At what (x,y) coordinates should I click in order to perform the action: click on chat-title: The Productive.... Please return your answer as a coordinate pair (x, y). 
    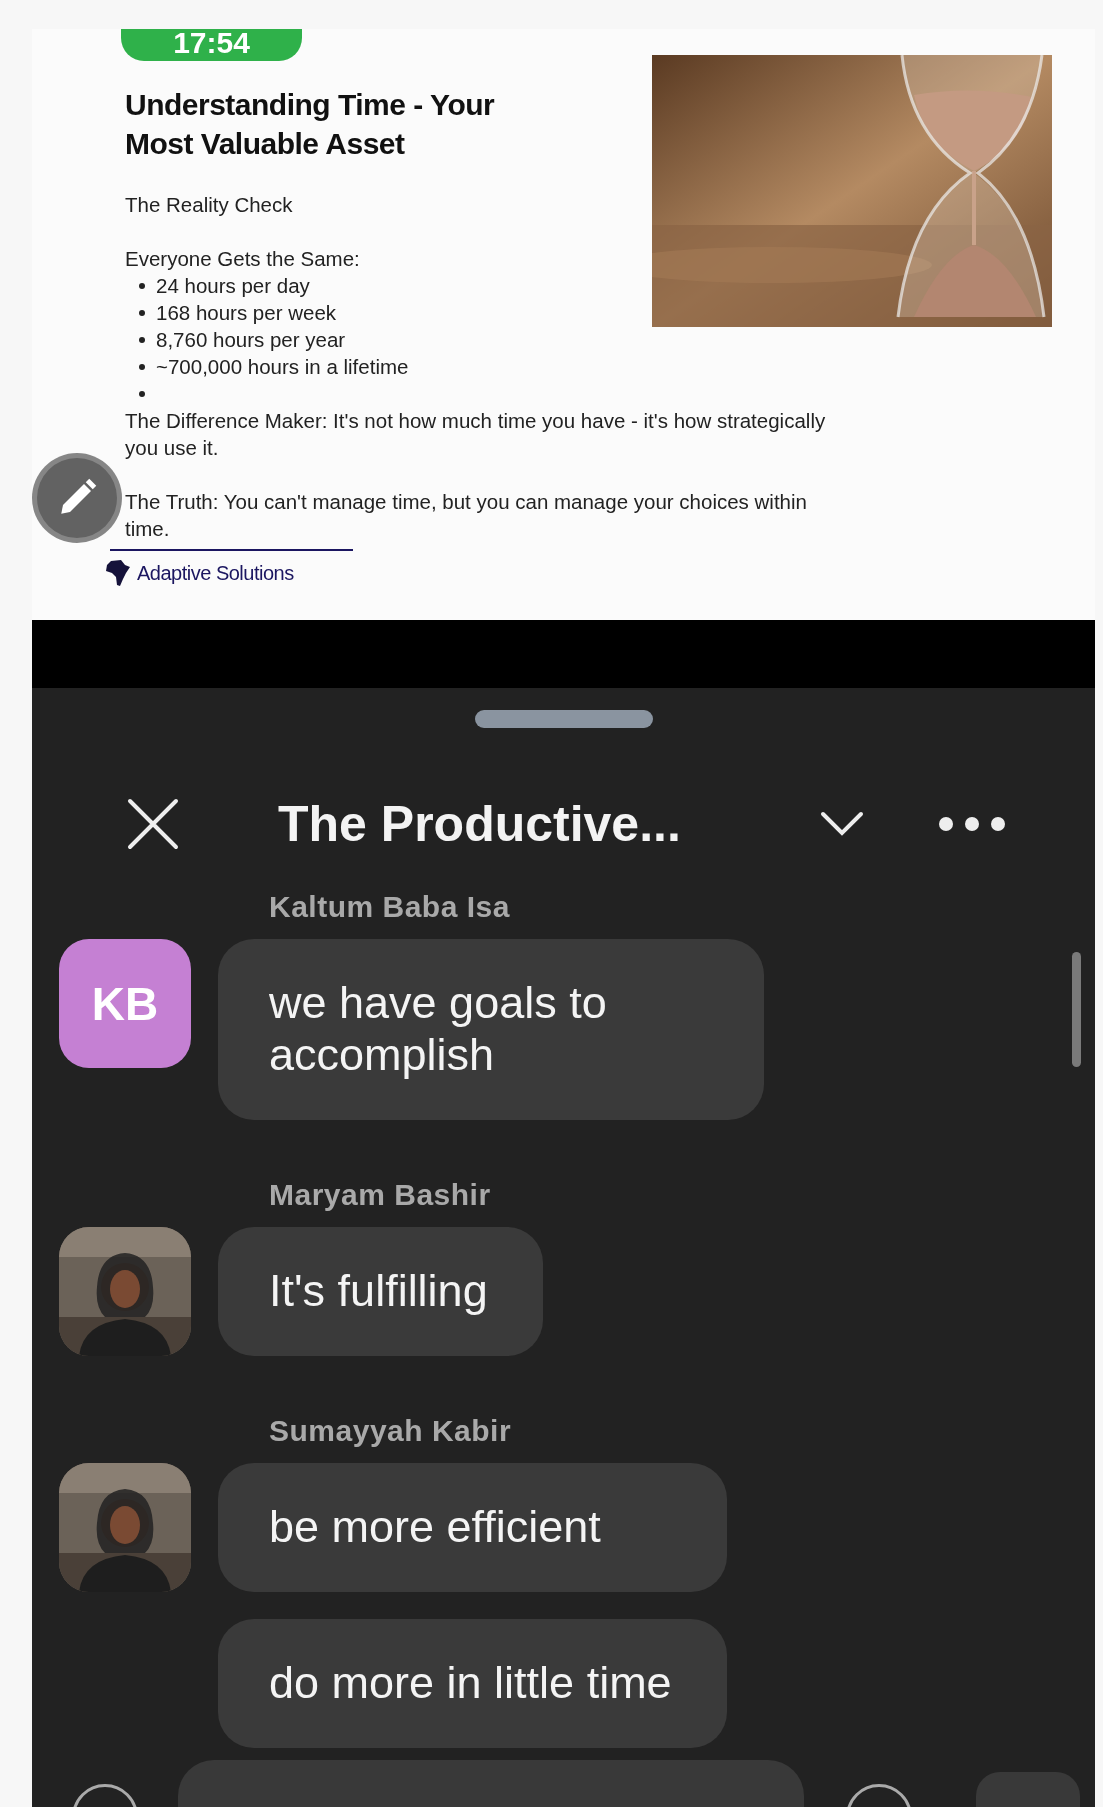
    Looking at the image, I should click on (480, 824).